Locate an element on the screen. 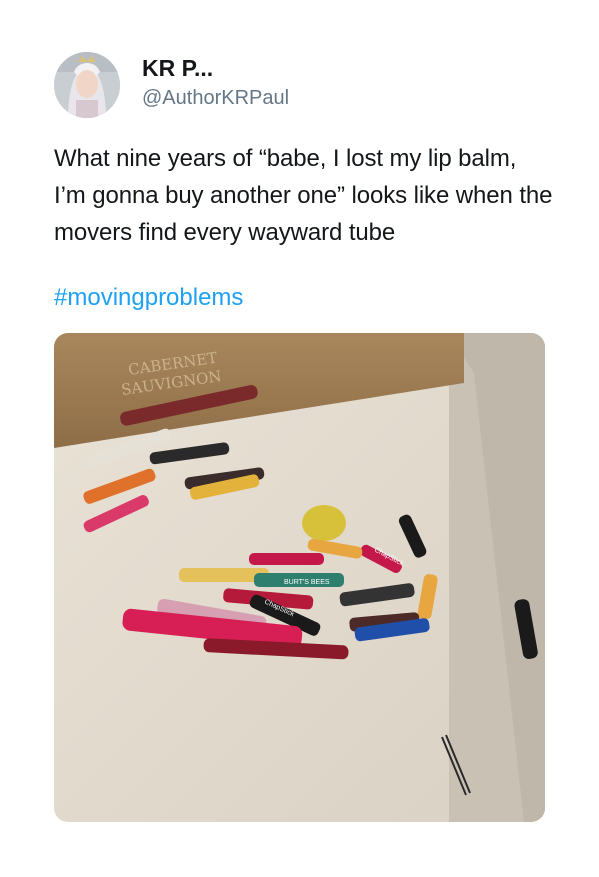  avatar is located at coordinates (87, 85).